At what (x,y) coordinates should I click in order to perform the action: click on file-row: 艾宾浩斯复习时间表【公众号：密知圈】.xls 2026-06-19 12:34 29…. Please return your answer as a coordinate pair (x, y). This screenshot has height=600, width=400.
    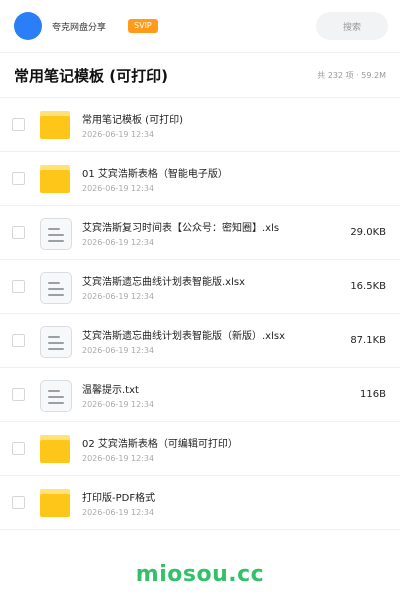
    Looking at the image, I should click on (200, 233).